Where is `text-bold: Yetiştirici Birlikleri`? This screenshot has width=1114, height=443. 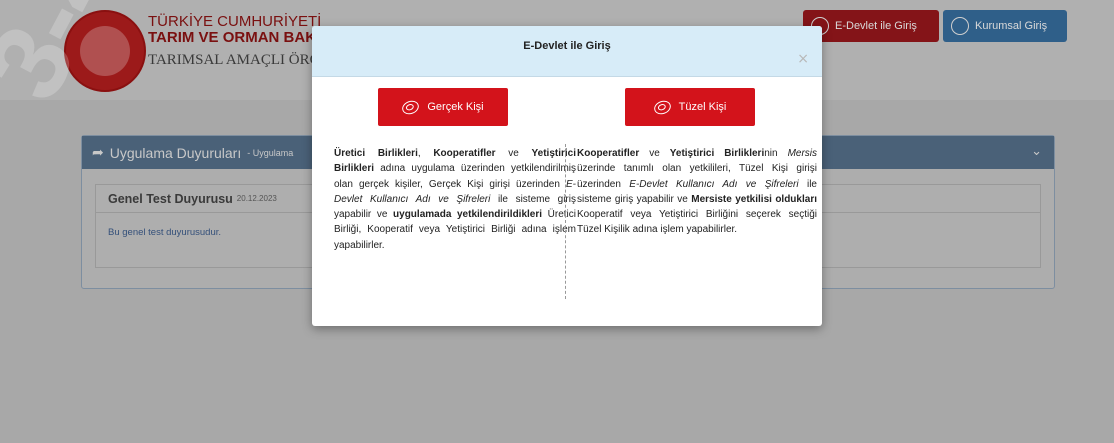
text-bold: Yetiştirici Birlikleri is located at coordinates (717, 153).